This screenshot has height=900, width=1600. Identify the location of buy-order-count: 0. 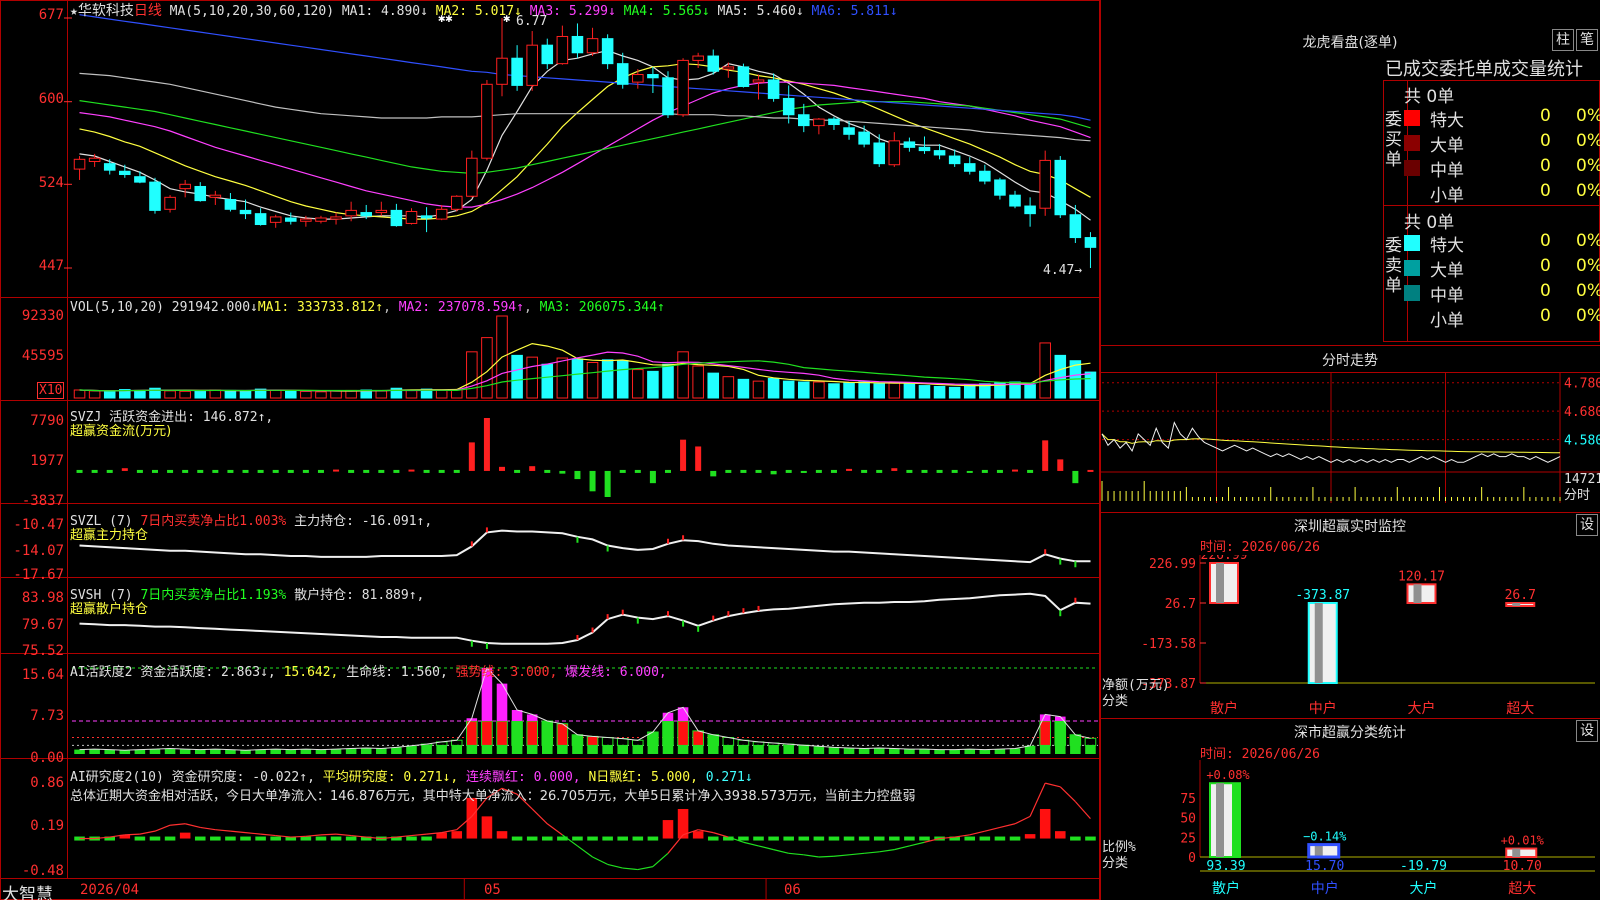
(1545, 191).